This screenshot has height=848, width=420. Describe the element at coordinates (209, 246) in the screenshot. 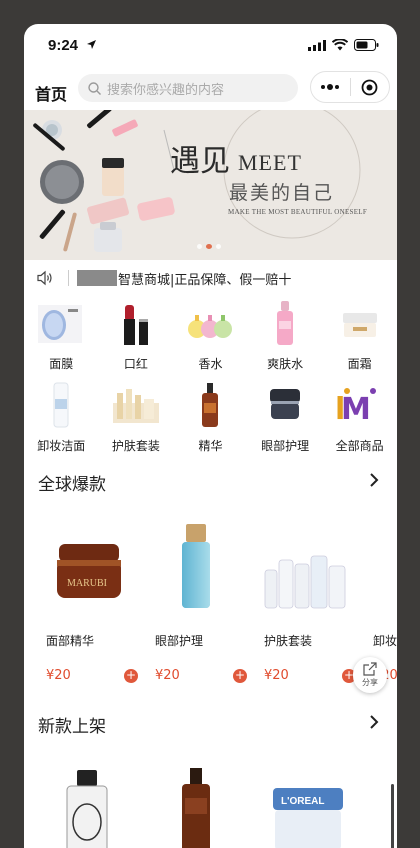

I see `carousel-dot-active` at that location.